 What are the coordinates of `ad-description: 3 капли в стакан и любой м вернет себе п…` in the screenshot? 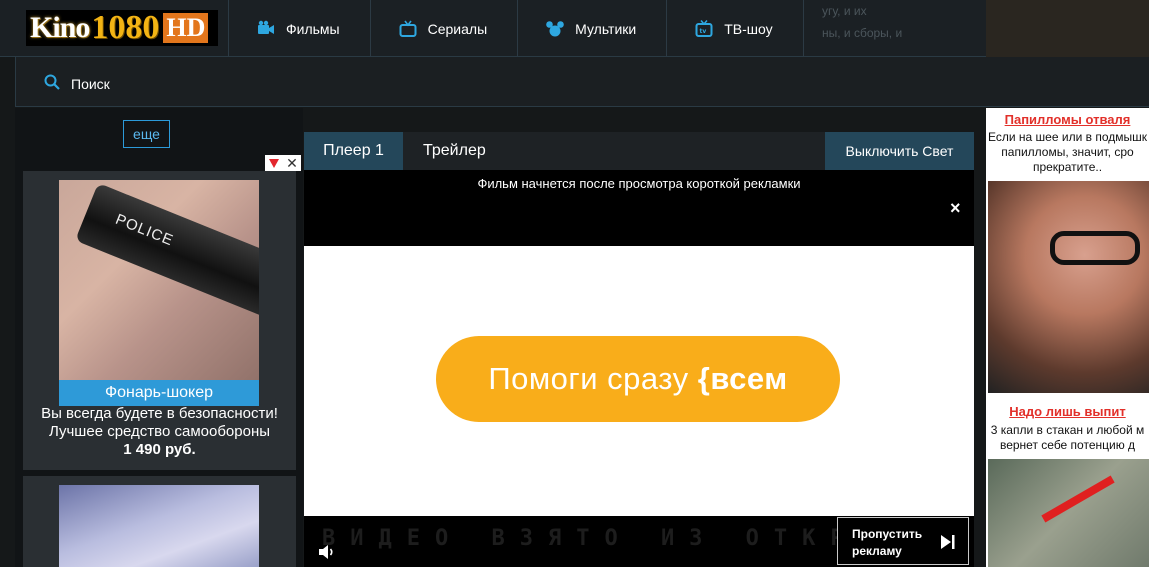 It's located at (1067, 438).